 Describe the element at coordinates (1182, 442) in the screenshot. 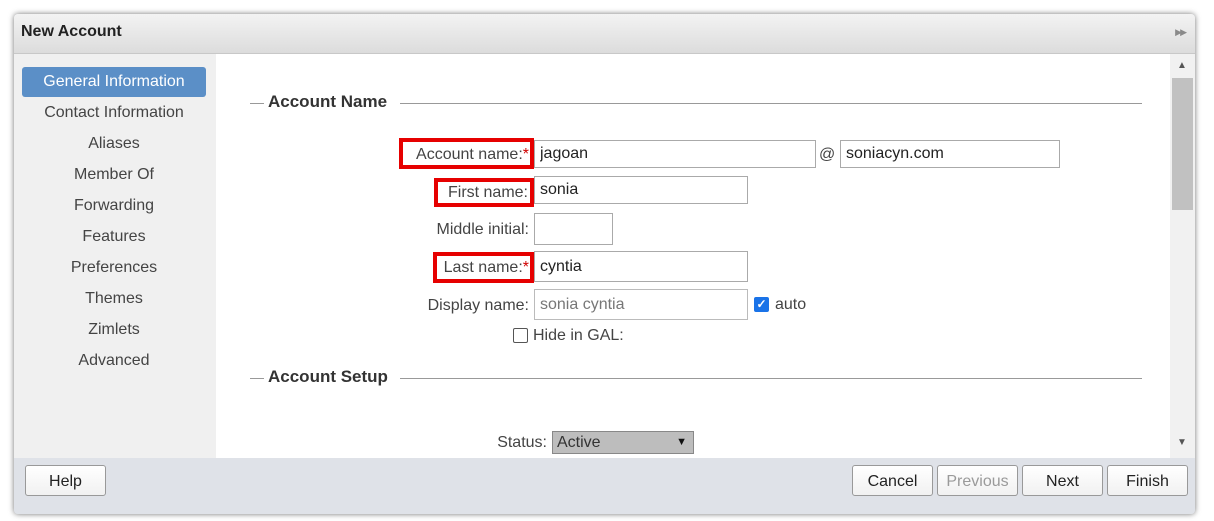

I see `scroll-down-arrow-icon: ▼` at that location.